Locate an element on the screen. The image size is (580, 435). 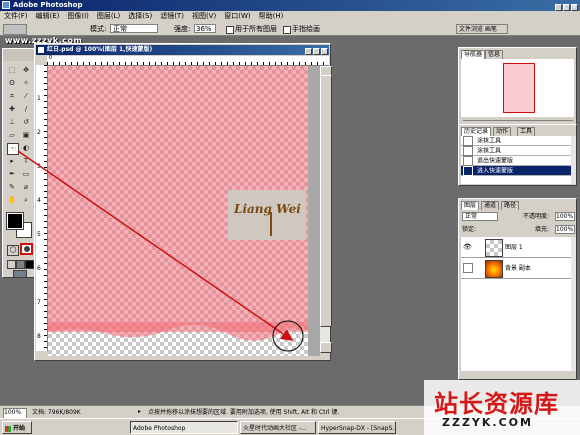
vertical-scrollbar is located at coordinates (326, 209).